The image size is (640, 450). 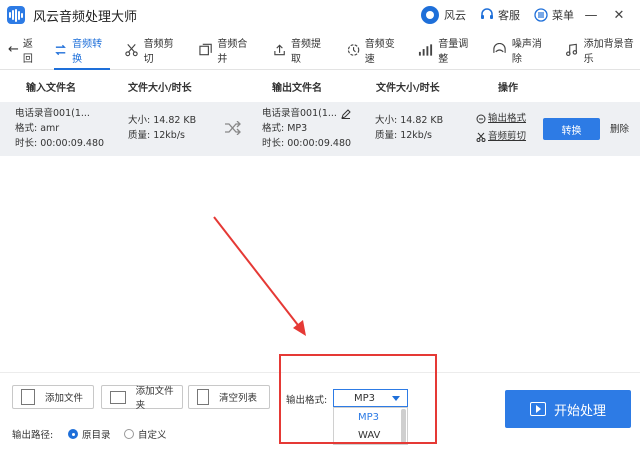 What do you see at coordinates (358, 399) in the screenshot?
I see `red-annotation-box` at bounding box center [358, 399].